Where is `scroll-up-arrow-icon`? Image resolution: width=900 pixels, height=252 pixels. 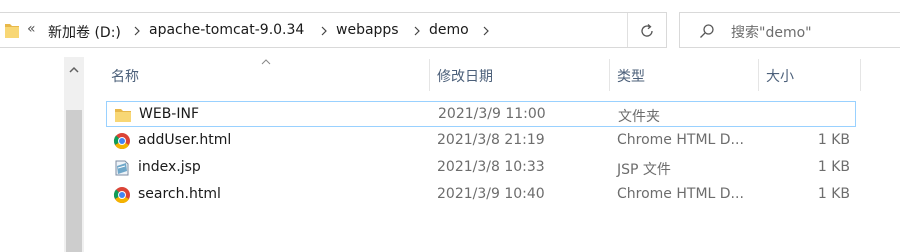
scroll-up-arrow-icon is located at coordinates (74, 70).